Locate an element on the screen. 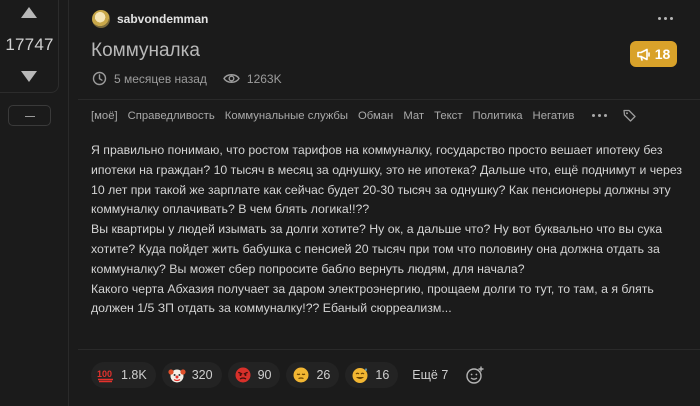 The width and height of the screenshot is (700, 406). post-meta: 5 месяцев назад 1263K is located at coordinates (187, 78).